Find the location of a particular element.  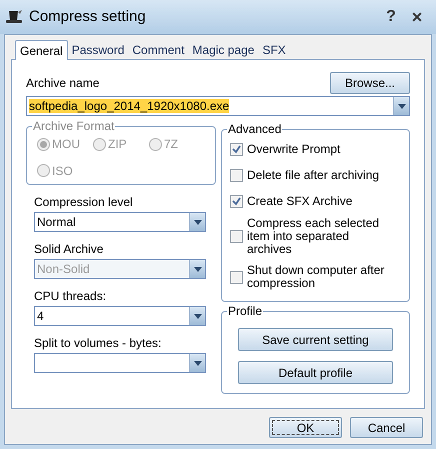

tab: Magic page is located at coordinates (223, 50).